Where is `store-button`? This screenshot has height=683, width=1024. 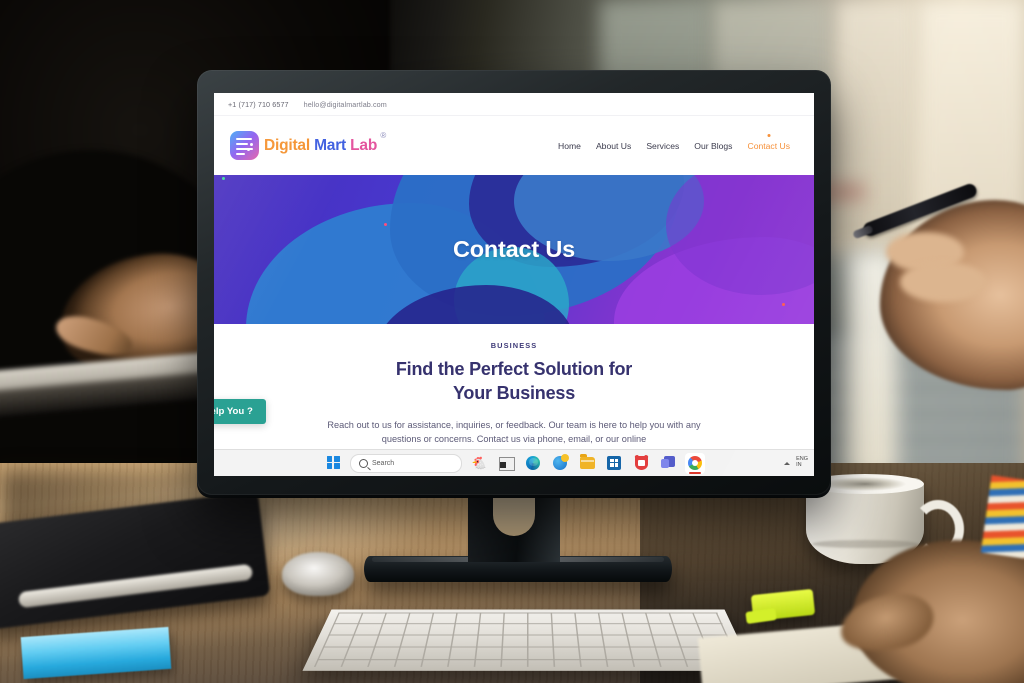
store-button is located at coordinates (614, 463).